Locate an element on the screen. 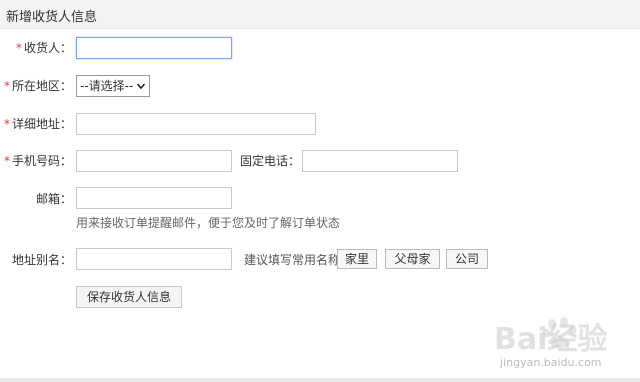 Image resolution: width=640 pixels, height=382 pixels. watermark: Bai经验 jingyan.baidu.com is located at coordinates (565, 345).